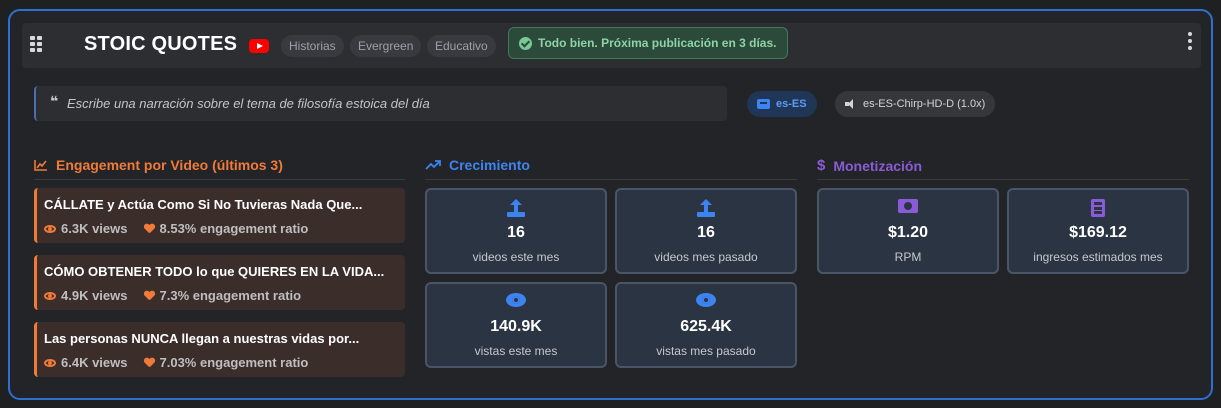 The image size is (1221, 408). What do you see at coordinates (851, 104) in the screenshot?
I see `speaker-icon` at bounding box center [851, 104].